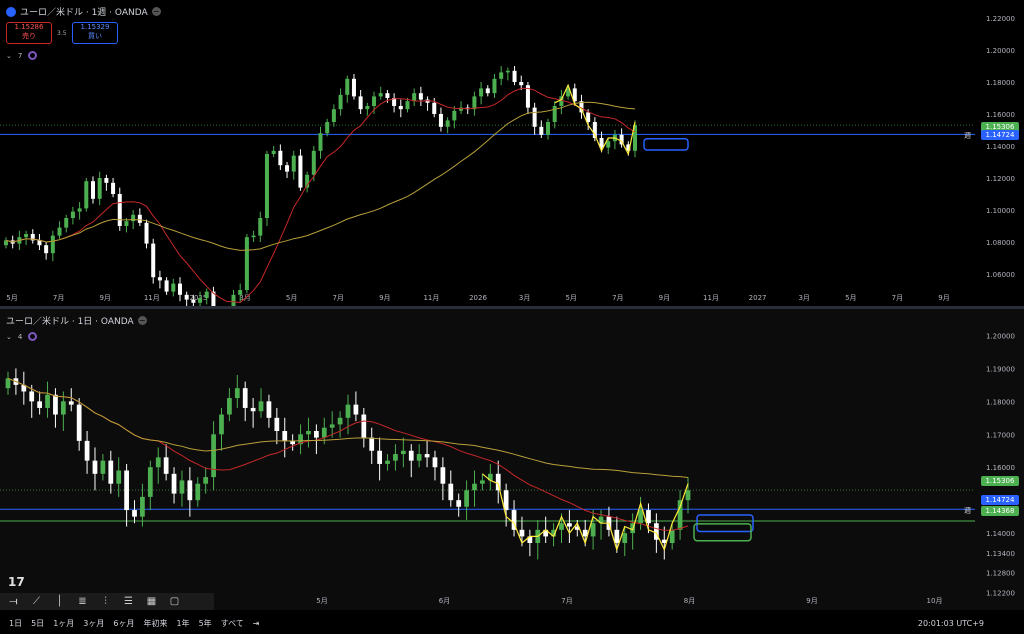  I want to click on timeframe-button: 1ヶ月, so click(63, 623).